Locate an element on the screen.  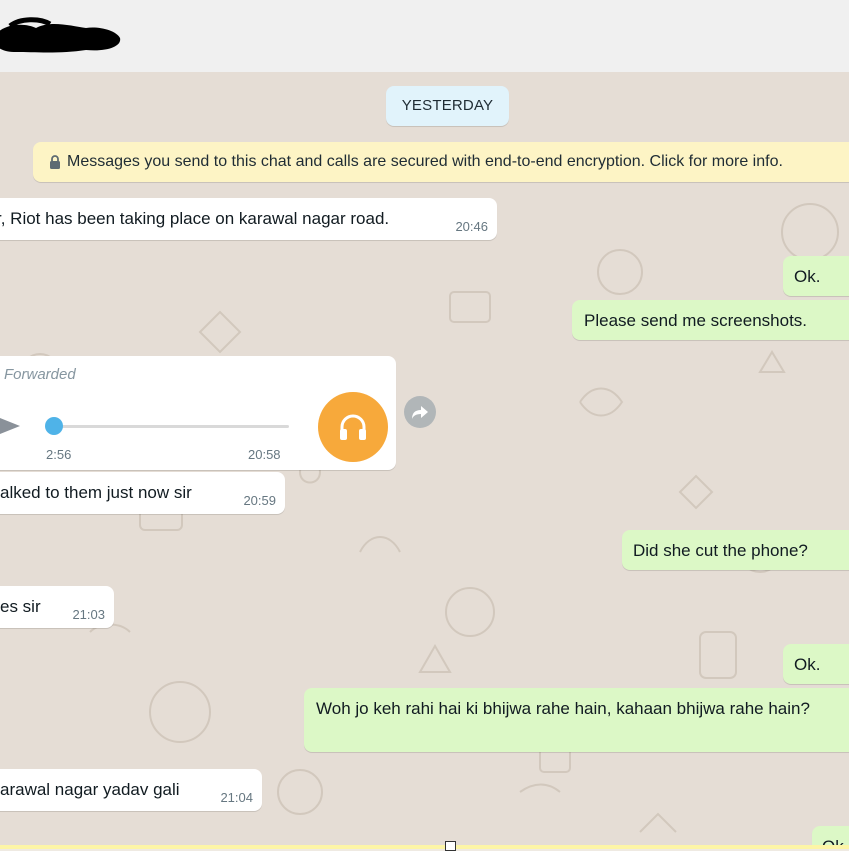
message-time: 21:03 is located at coordinates (88, 614).